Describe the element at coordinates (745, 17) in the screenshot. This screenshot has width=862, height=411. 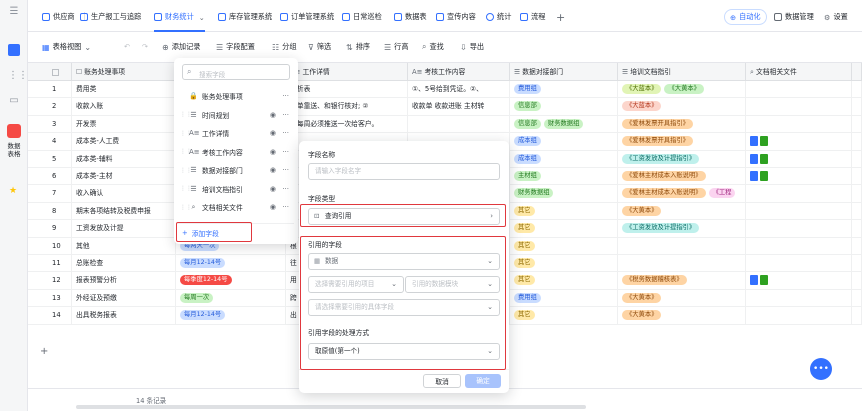
I see `automation-button: ⊕ 自动化` at that location.